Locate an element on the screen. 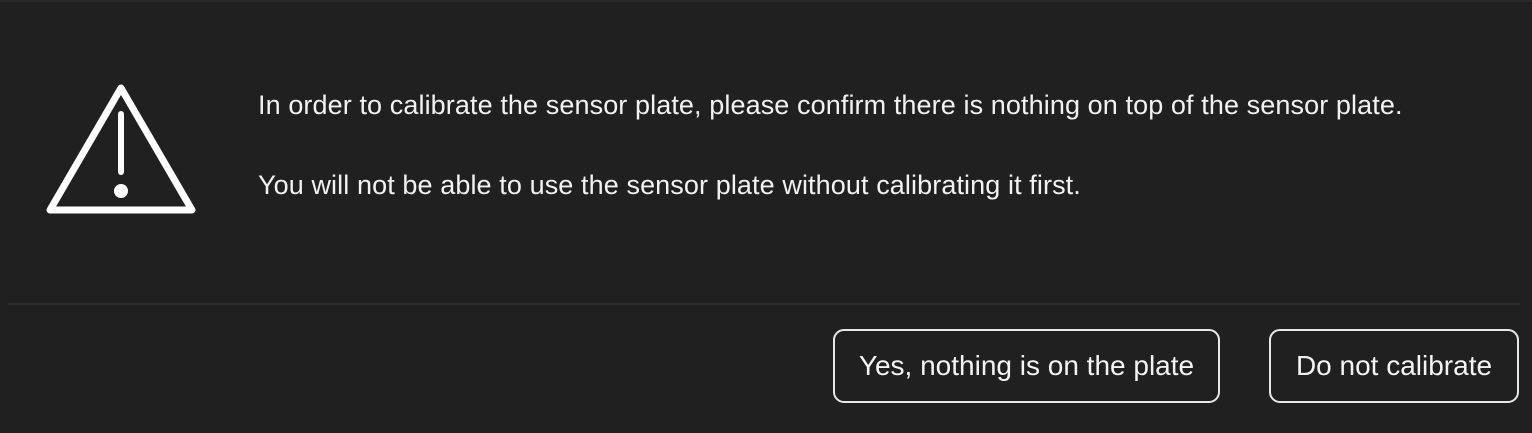 The width and height of the screenshot is (1532, 433). dialog-divider is located at coordinates (764, 304).